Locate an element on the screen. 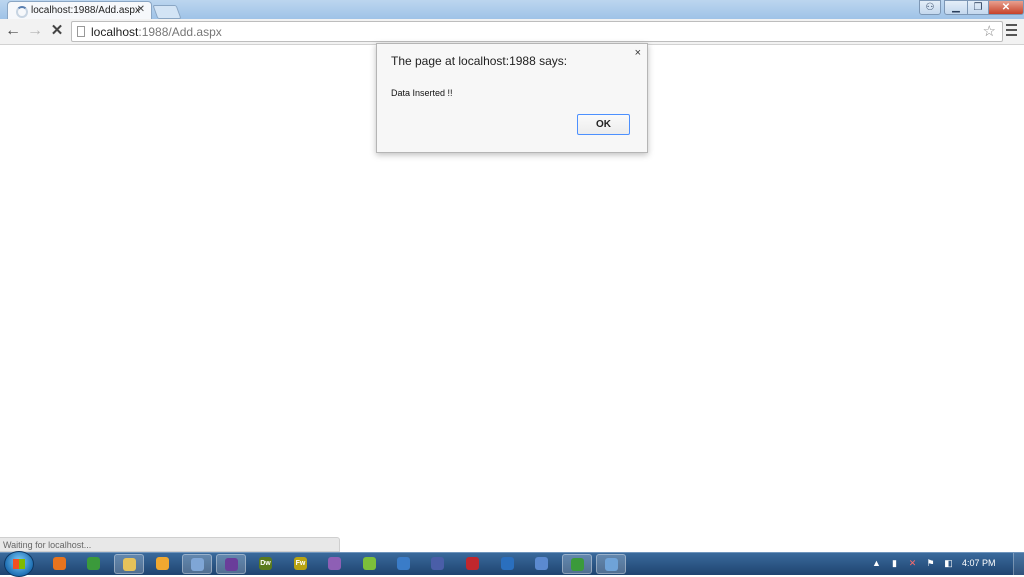 Image resolution: width=1024 pixels, height=577 pixels. android-icon is located at coordinates (369, 563).